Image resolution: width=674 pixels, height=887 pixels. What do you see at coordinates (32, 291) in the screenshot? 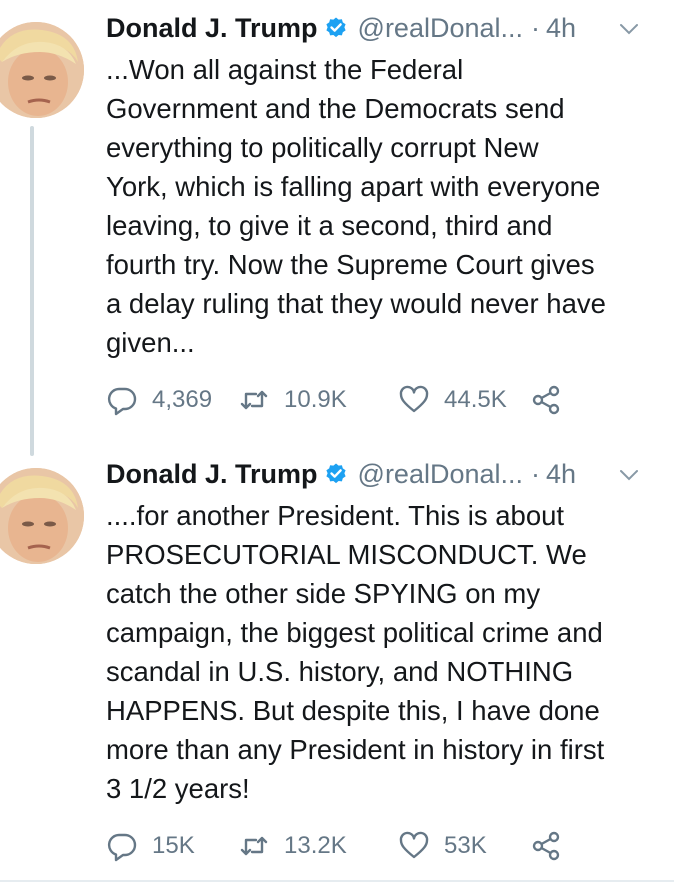
I see `thread-line` at bounding box center [32, 291].